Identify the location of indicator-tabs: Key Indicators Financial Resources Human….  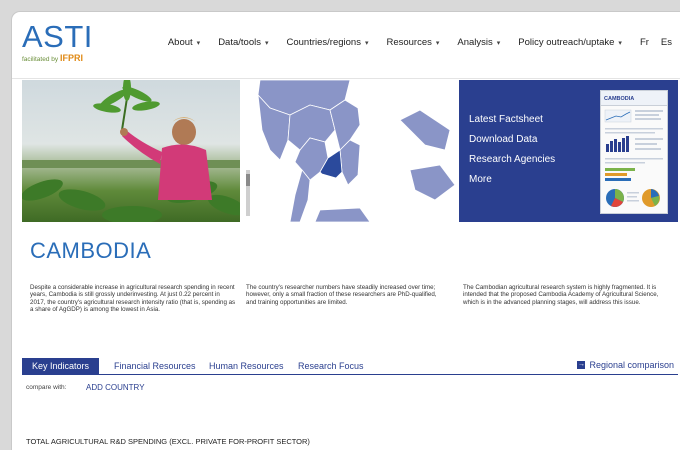
(350, 366).